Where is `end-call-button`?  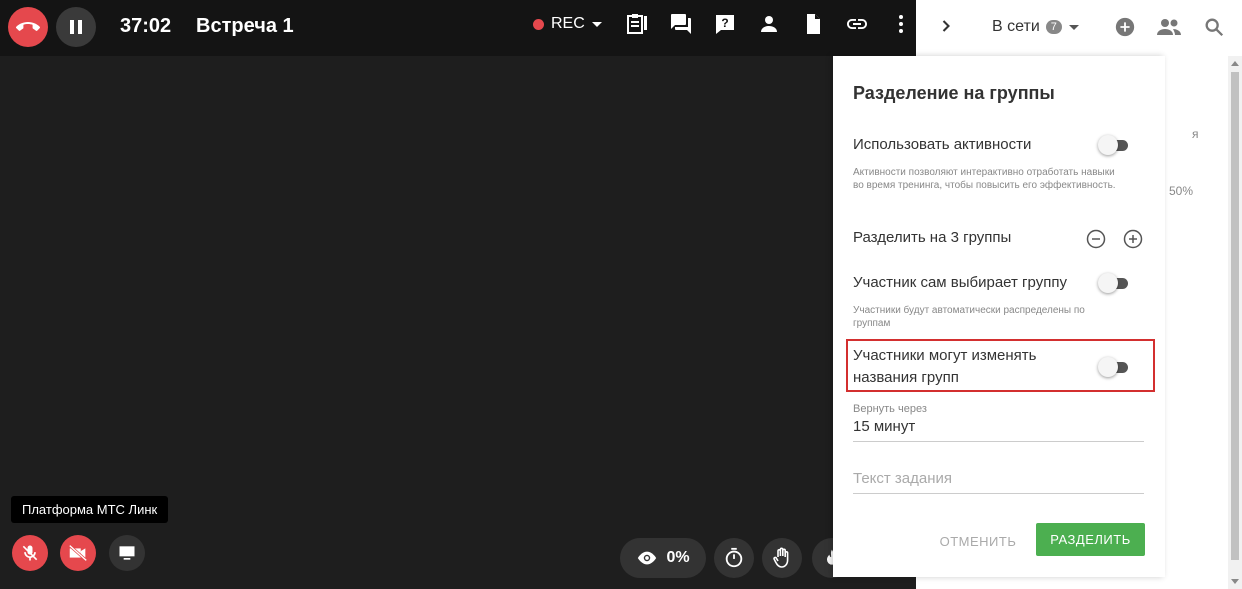
end-call-button is located at coordinates (28, 27).